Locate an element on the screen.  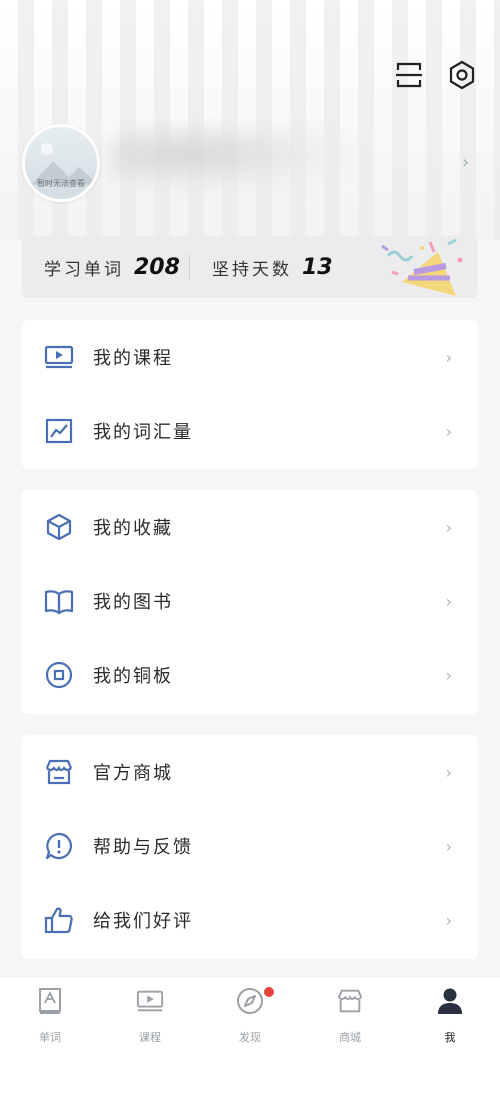
stat-words-learned: 学习单词 208 is located at coordinates (112, 267).